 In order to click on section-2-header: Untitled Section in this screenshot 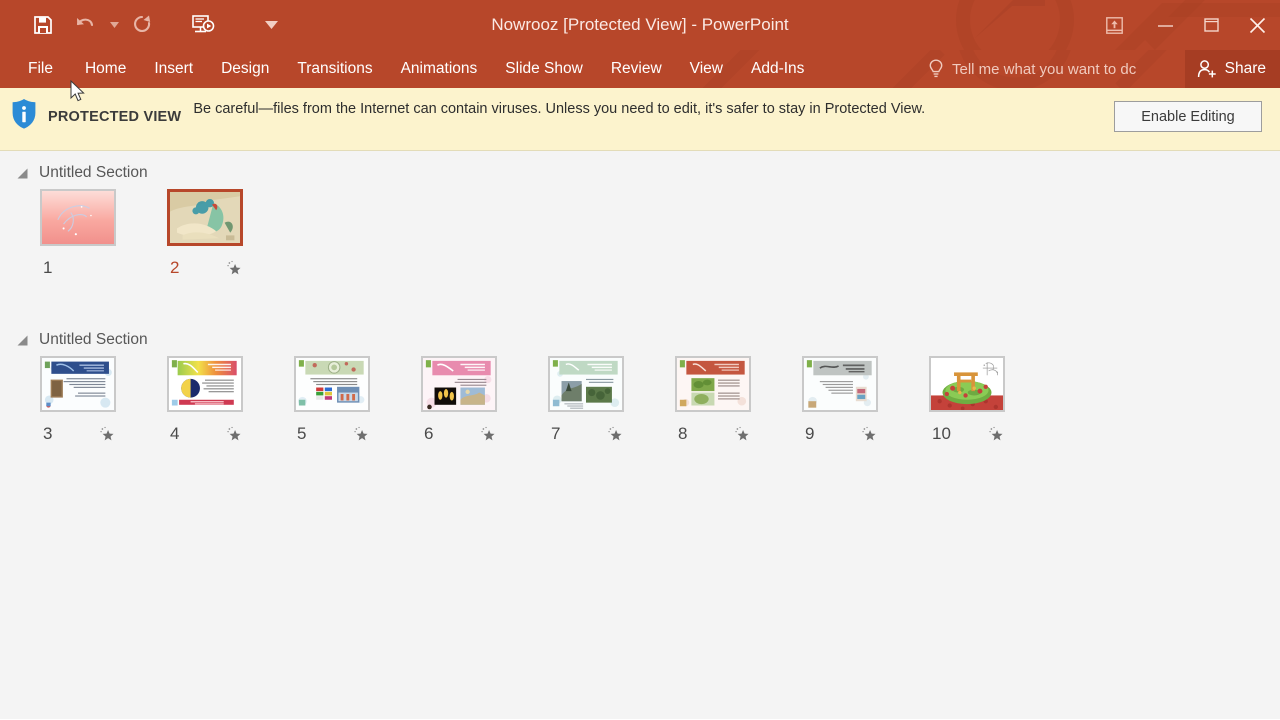, I will do `click(640, 337)`.